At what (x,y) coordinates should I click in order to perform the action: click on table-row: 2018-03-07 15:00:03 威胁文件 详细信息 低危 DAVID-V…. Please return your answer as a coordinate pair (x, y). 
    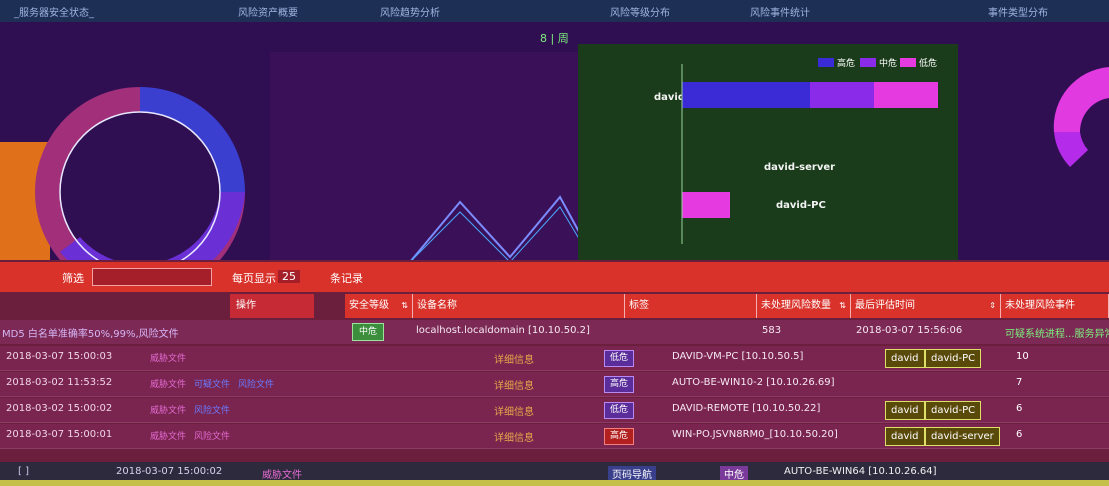
    Looking at the image, I should click on (554, 358).